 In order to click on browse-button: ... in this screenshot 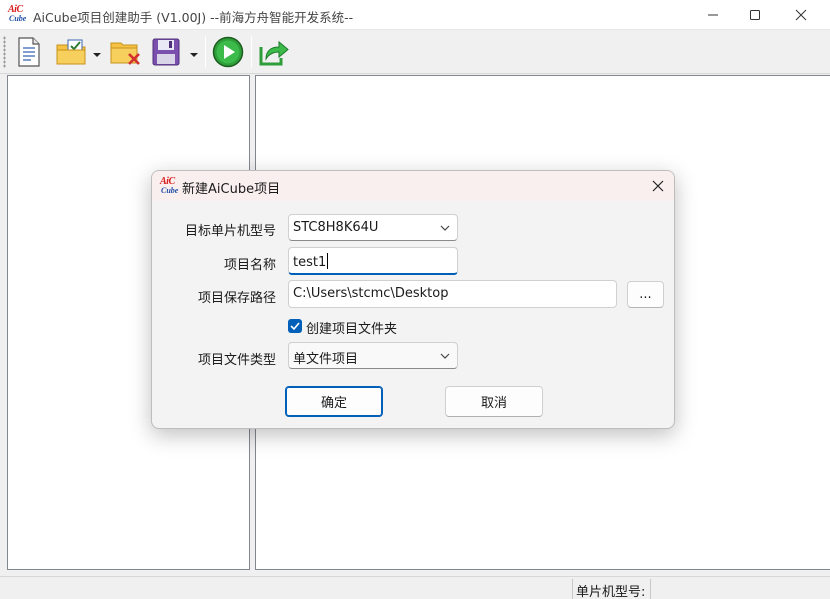, I will do `click(645, 294)`.